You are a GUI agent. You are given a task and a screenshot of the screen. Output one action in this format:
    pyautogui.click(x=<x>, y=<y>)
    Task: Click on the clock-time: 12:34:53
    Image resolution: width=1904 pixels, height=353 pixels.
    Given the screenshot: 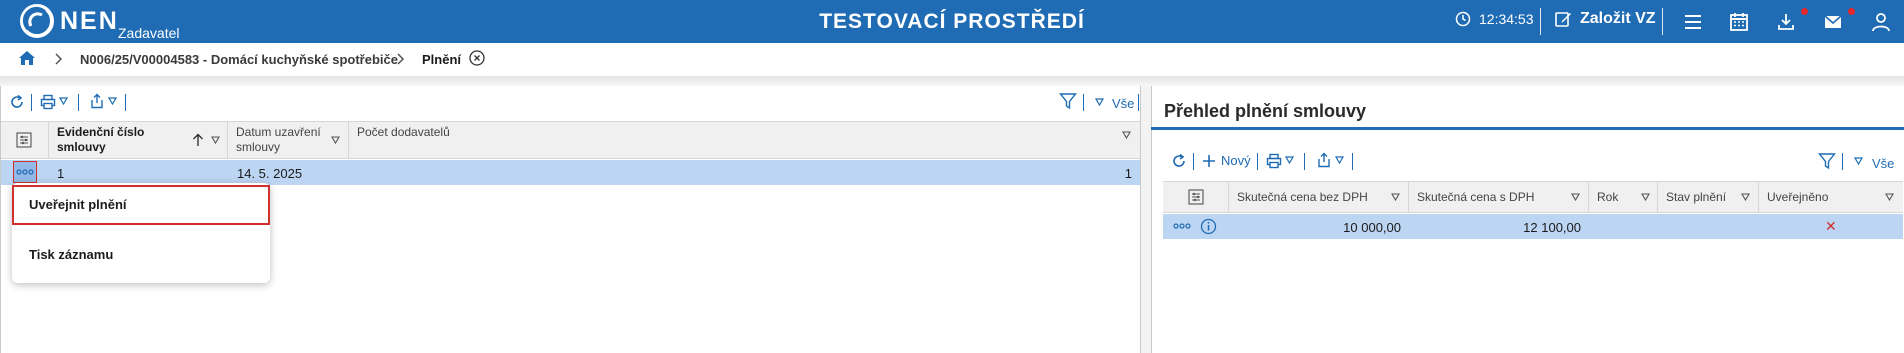 What is the action you would take?
    pyautogui.click(x=1506, y=19)
    